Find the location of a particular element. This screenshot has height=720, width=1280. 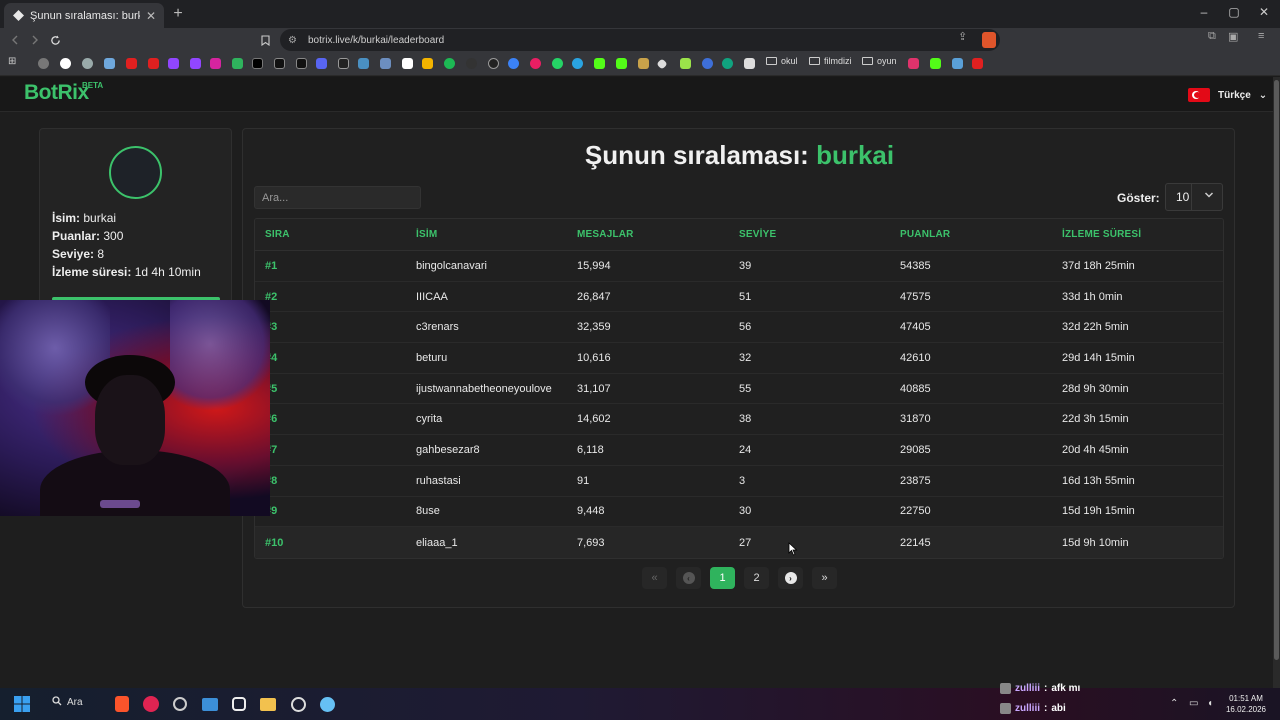

instagram-icon is located at coordinates (215, 63).